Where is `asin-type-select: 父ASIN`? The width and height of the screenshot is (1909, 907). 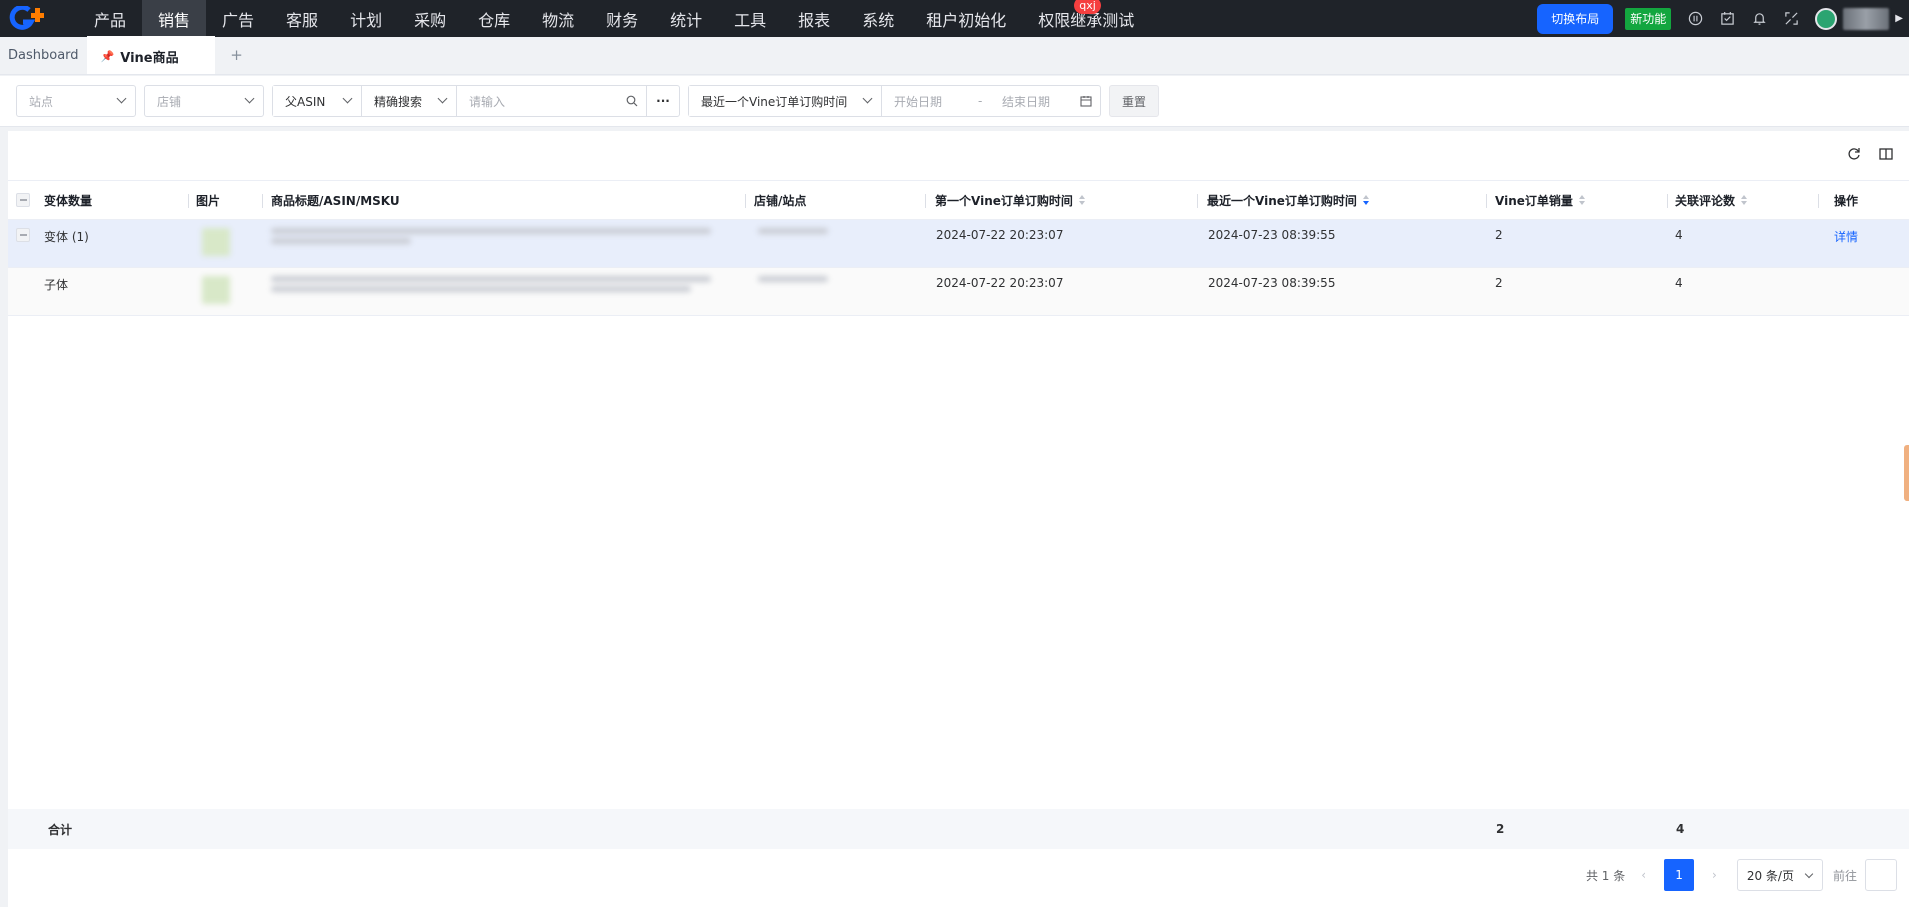
asin-type-select: 父ASIN is located at coordinates (317, 101).